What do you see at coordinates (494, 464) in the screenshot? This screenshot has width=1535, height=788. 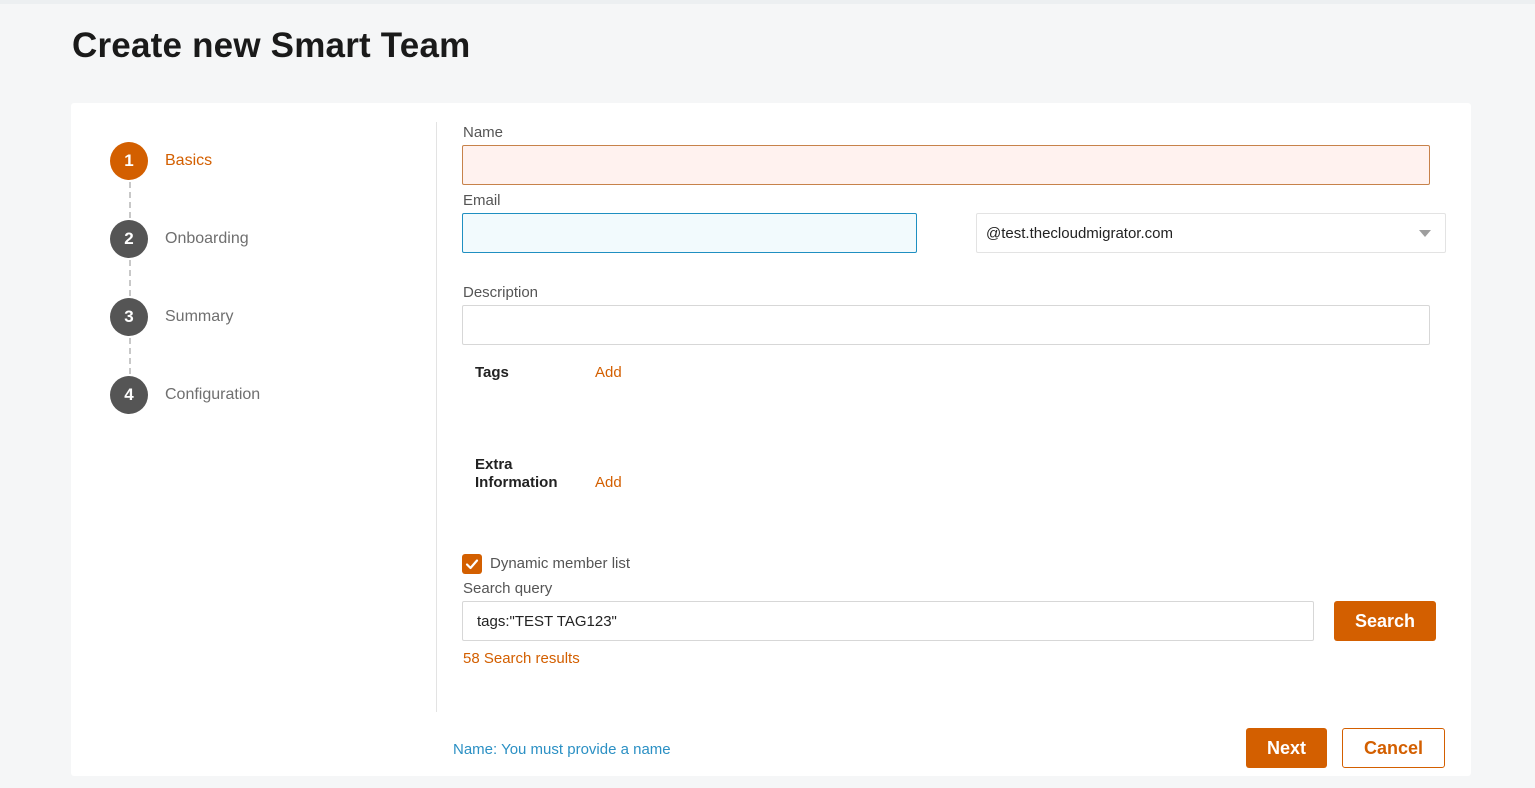 I see `extra-information-title-line1: Extra` at bounding box center [494, 464].